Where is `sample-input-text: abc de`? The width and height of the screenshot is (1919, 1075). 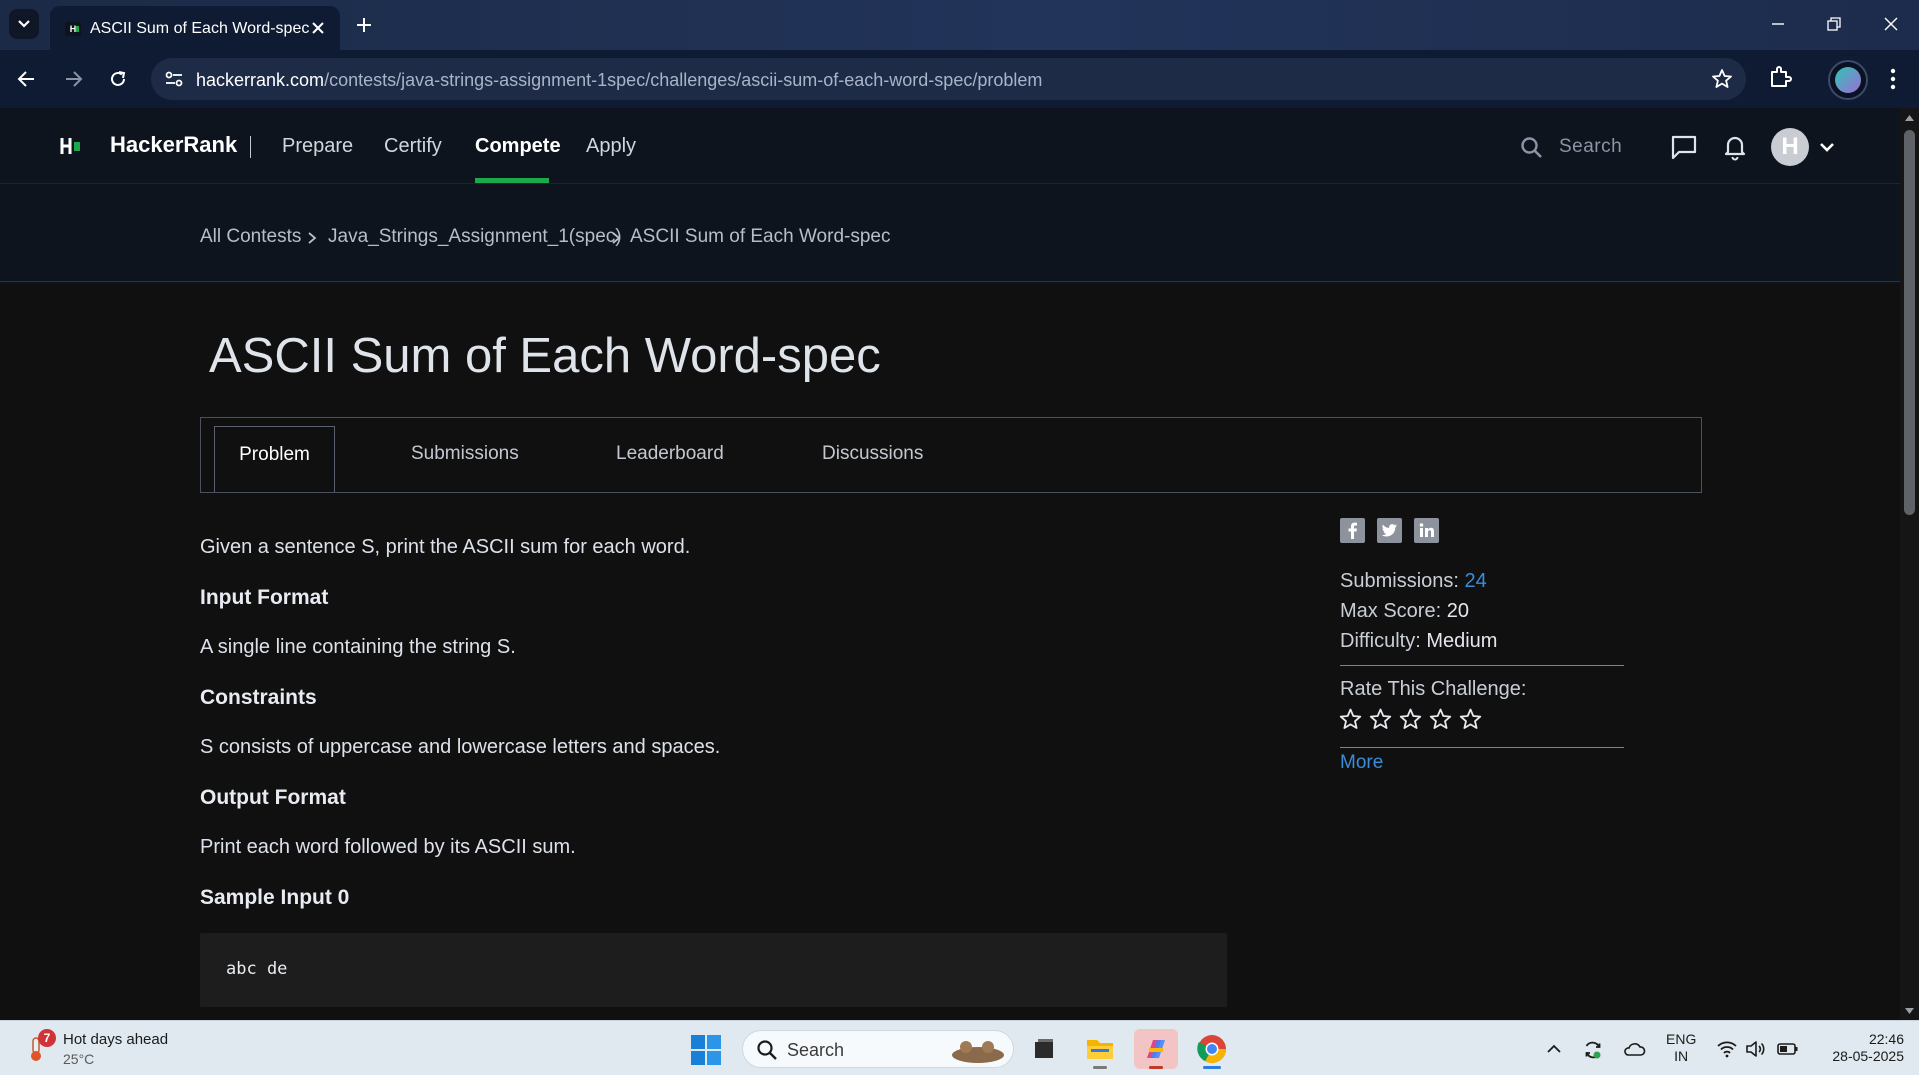
sample-input-text: abc de is located at coordinates (257, 969).